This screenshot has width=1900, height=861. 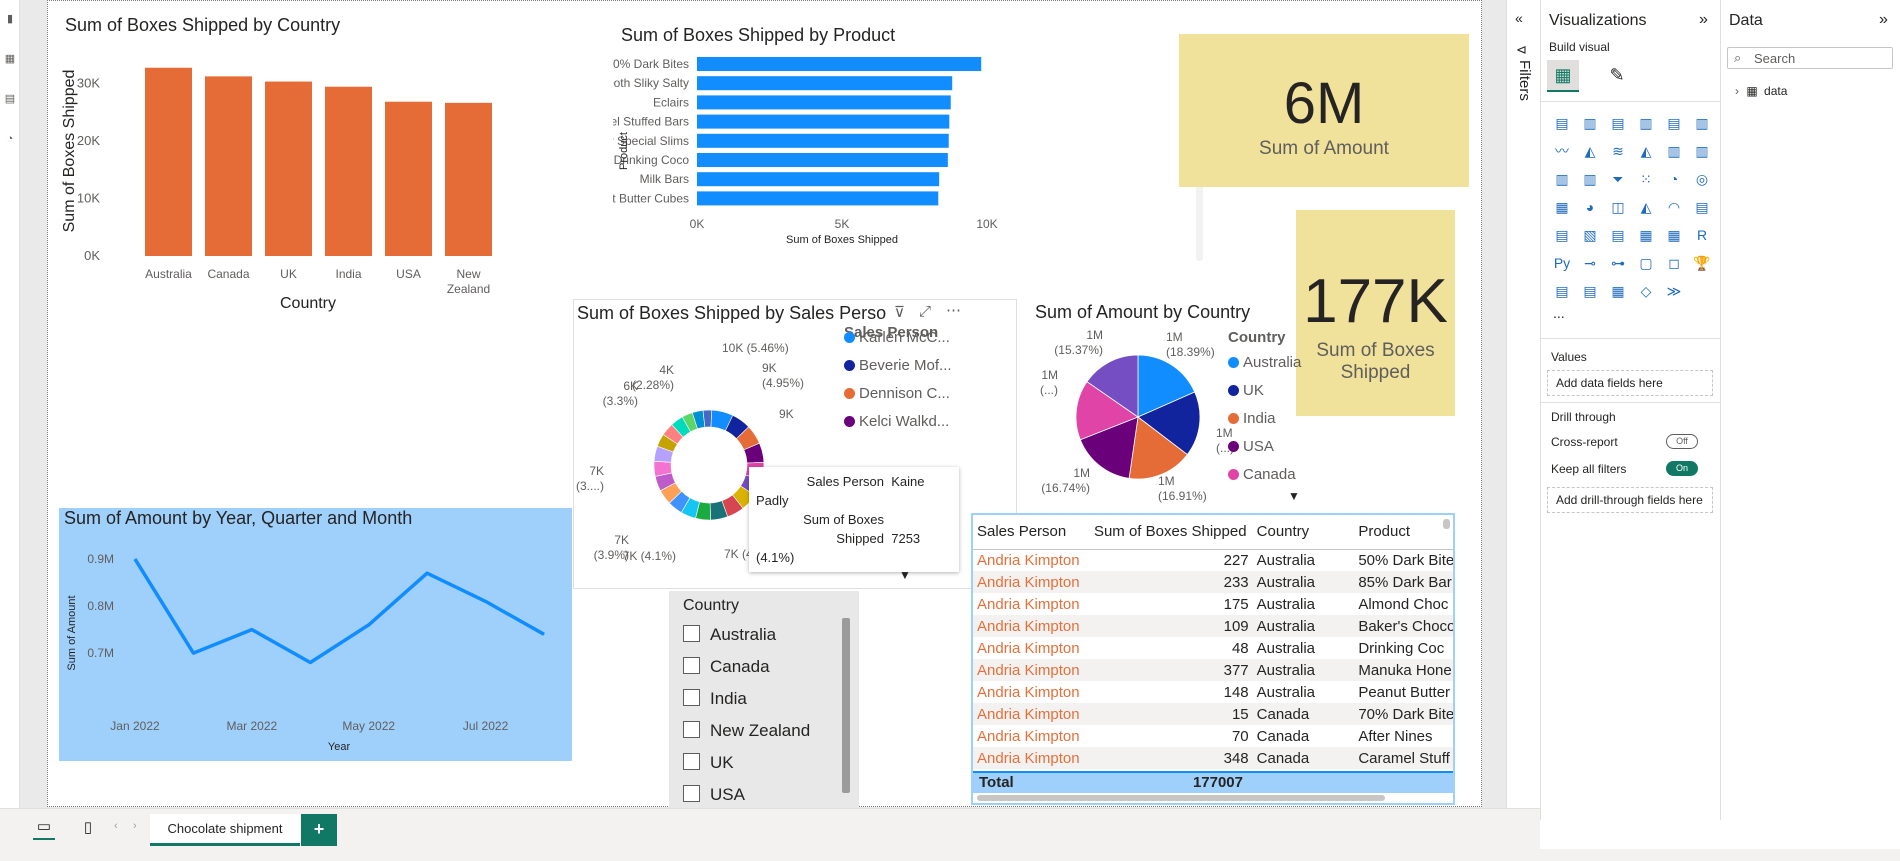 What do you see at coordinates (10, 99) in the screenshot?
I see `model-view-icon: ▤` at bounding box center [10, 99].